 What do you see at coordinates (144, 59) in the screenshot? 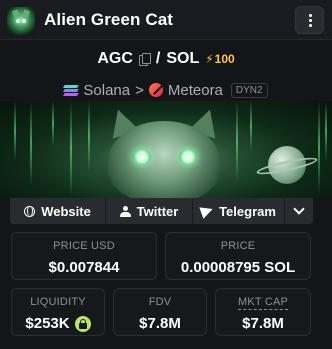
I see `copy-icon` at bounding box center [144, 59].